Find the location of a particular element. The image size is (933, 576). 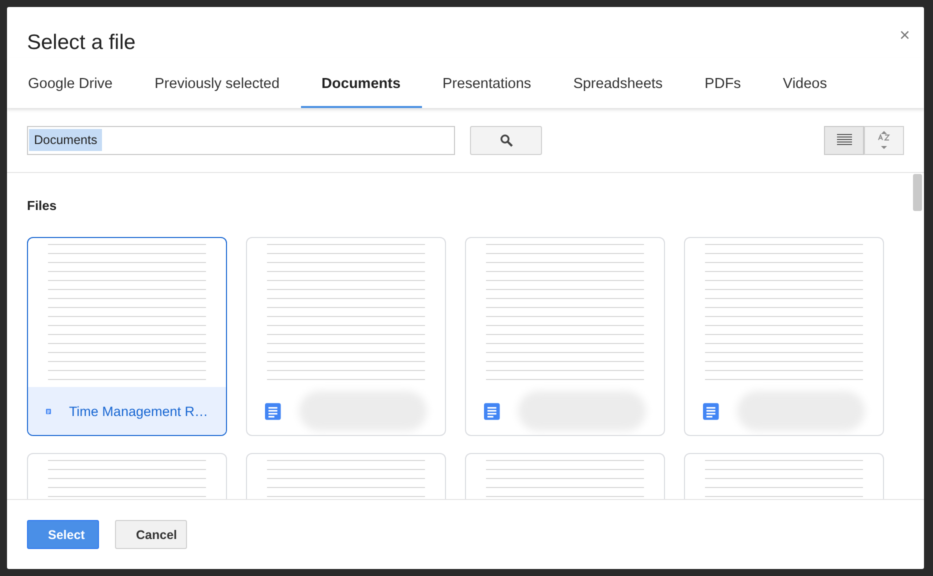

list-view-icon is located at coordinates (844, 140).